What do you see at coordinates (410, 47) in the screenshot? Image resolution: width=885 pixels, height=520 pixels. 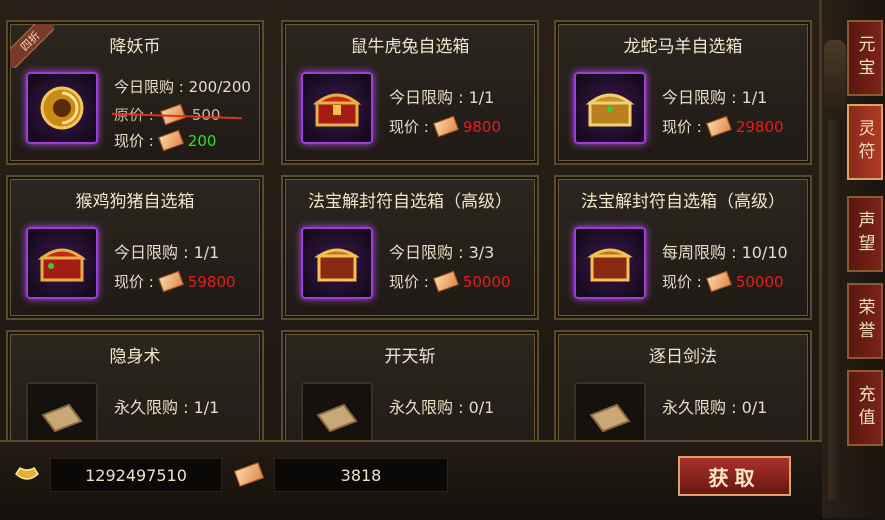 I see `item-title: 鼠牛虎兔自选箱` at bounding box center [410, 47].